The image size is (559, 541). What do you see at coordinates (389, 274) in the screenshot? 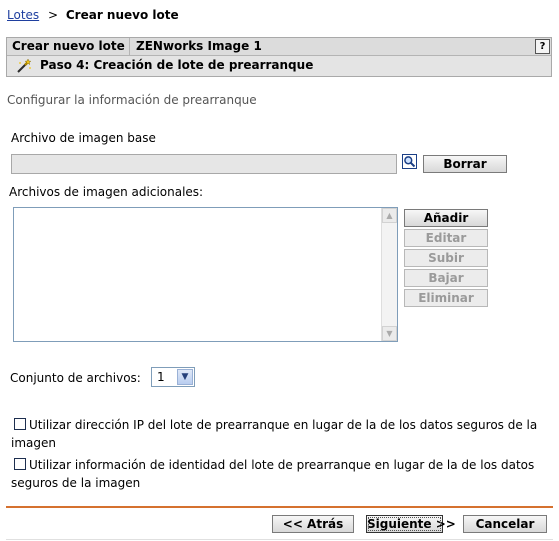
I see `list-scrollbar: ▲ ▼` at bounding box center [389, 274].